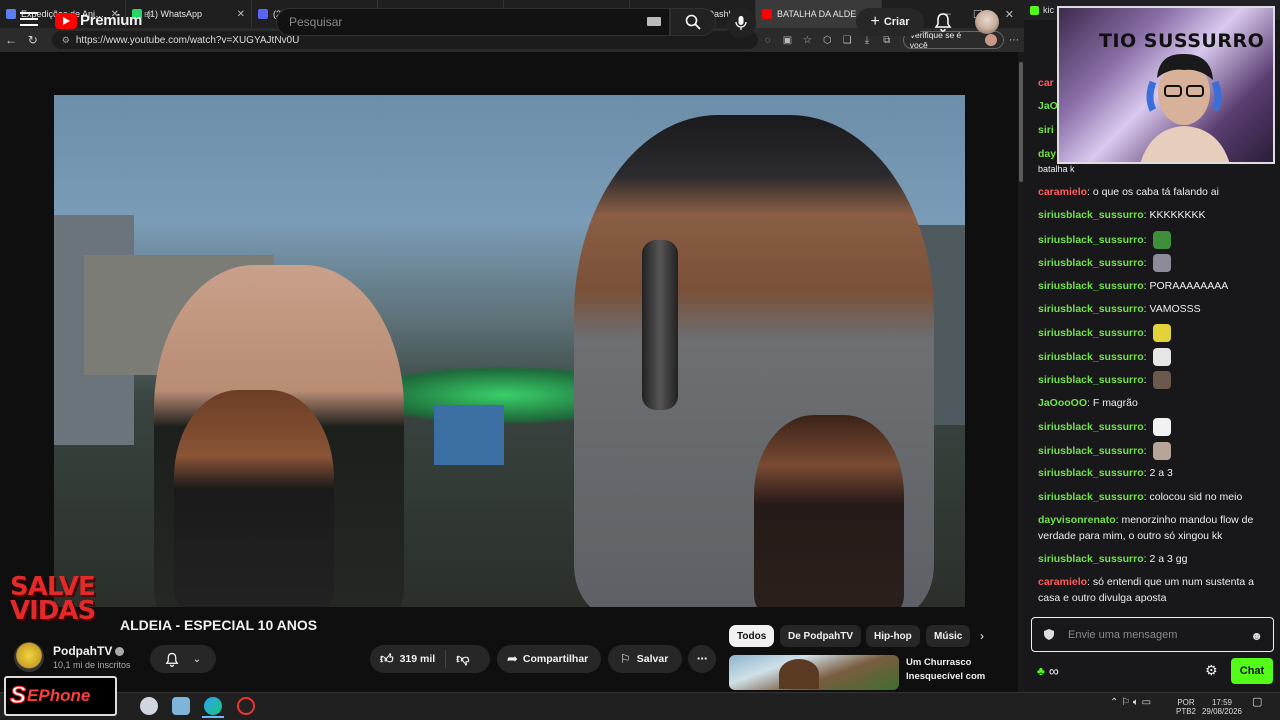 Image resolution: width=1280 pixels, height=720 pixels. I want to click on edge-browser-icon, so click(213, 706).